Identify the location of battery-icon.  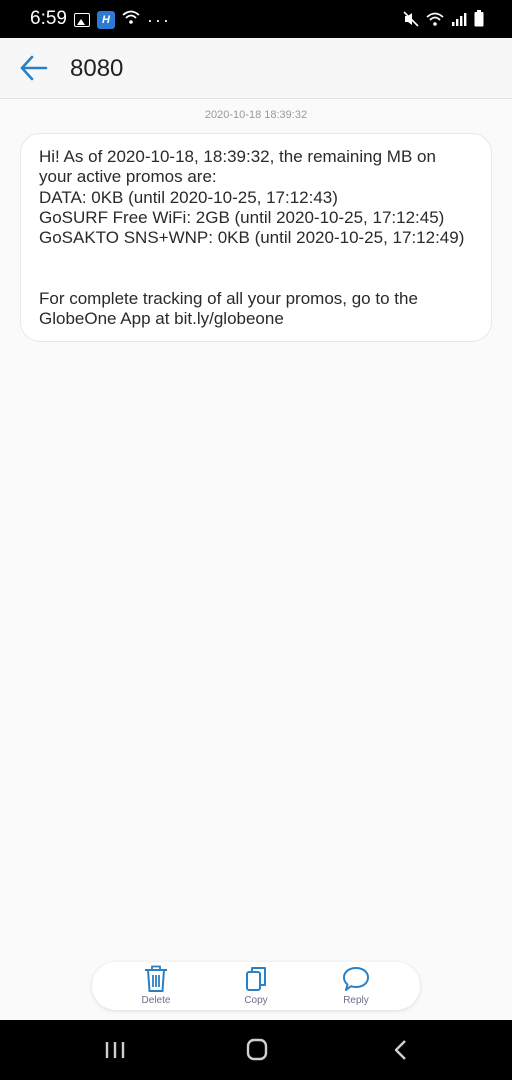
(479, 21).